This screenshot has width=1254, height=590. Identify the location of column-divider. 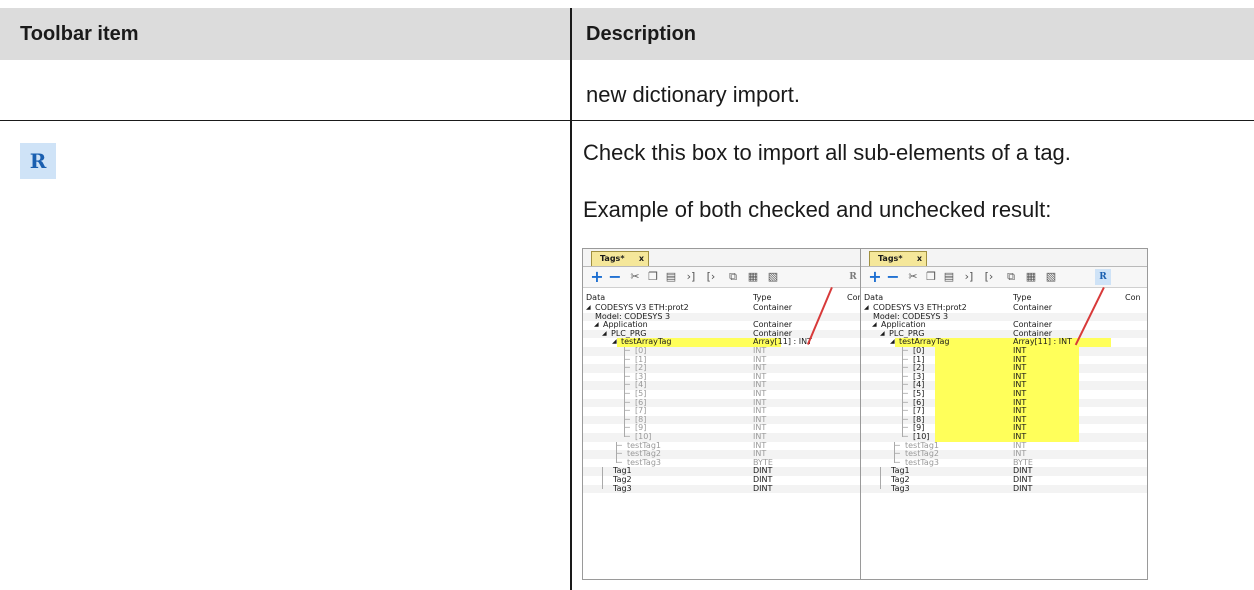
(571, 299).